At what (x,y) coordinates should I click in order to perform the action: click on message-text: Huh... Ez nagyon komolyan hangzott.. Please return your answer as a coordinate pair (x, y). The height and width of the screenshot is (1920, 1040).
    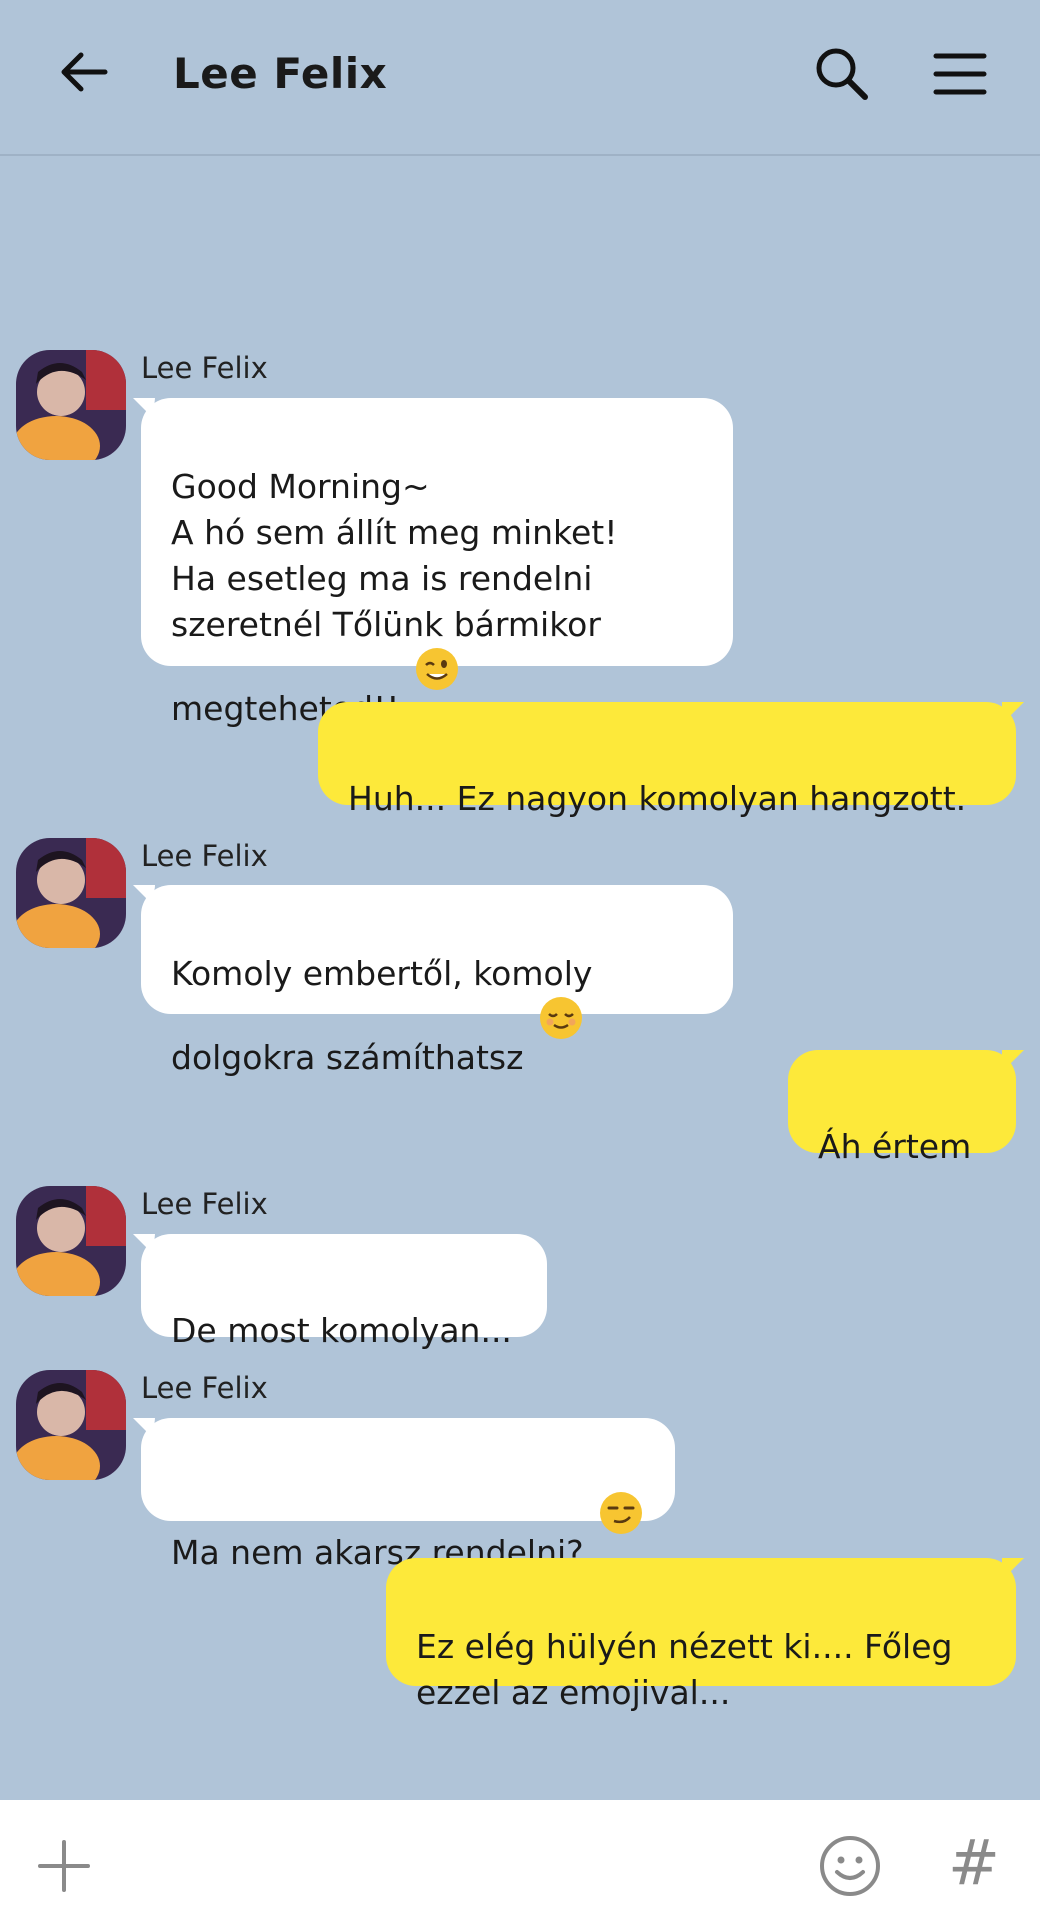
    Looking at the image, I should click on (657, 798).